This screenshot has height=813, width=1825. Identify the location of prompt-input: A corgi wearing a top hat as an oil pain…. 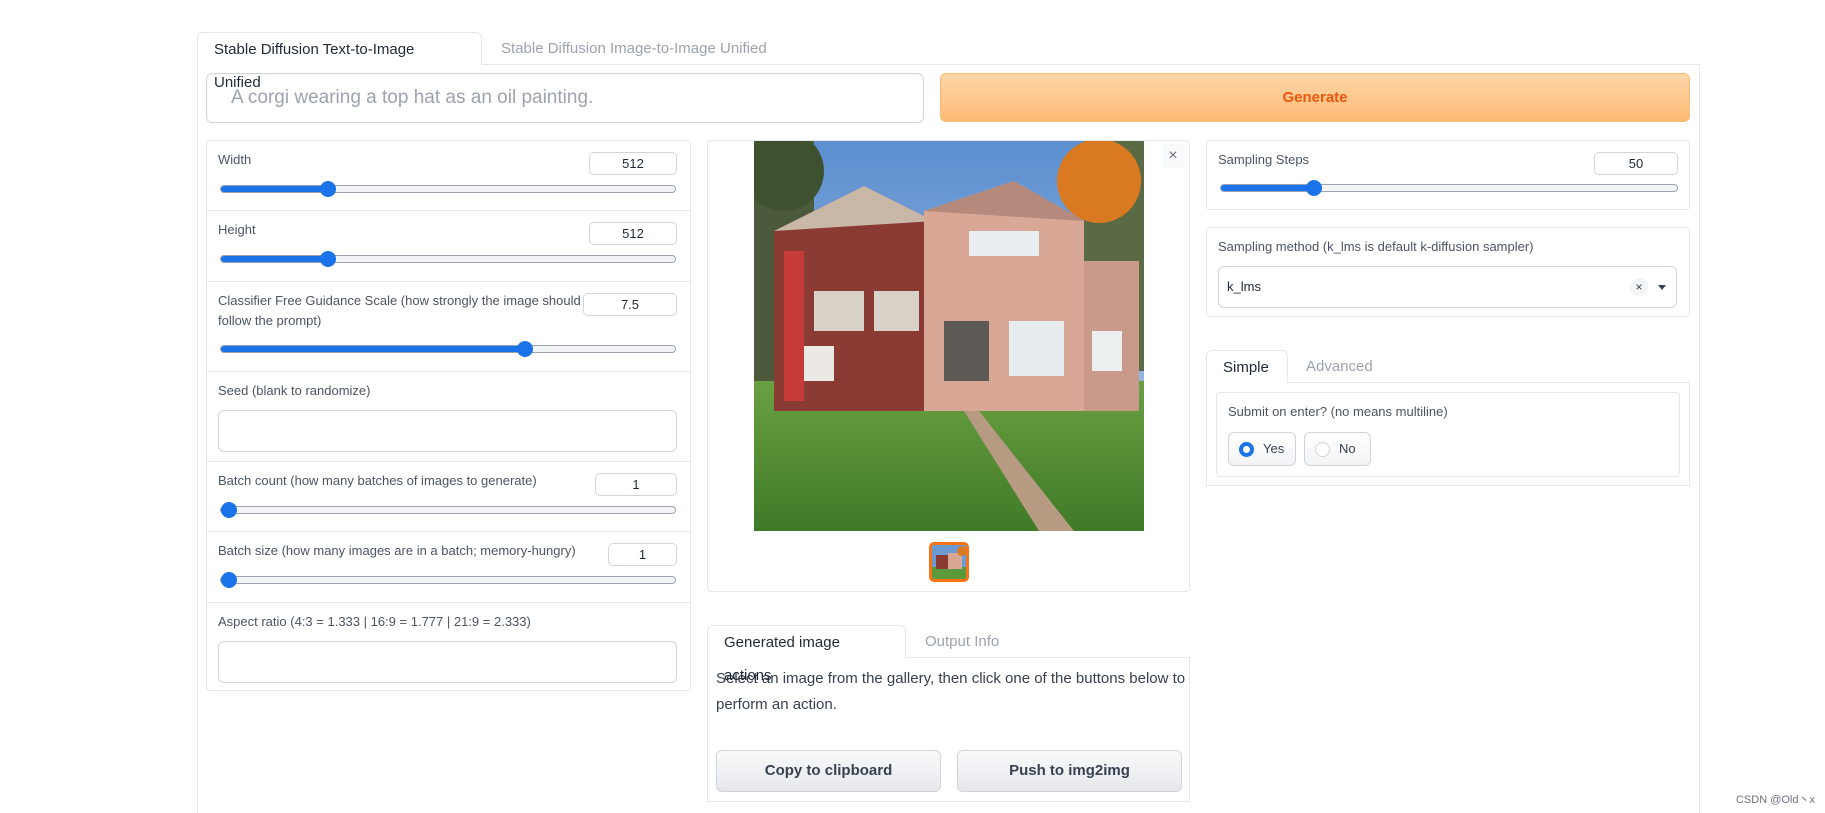
(565, 98).